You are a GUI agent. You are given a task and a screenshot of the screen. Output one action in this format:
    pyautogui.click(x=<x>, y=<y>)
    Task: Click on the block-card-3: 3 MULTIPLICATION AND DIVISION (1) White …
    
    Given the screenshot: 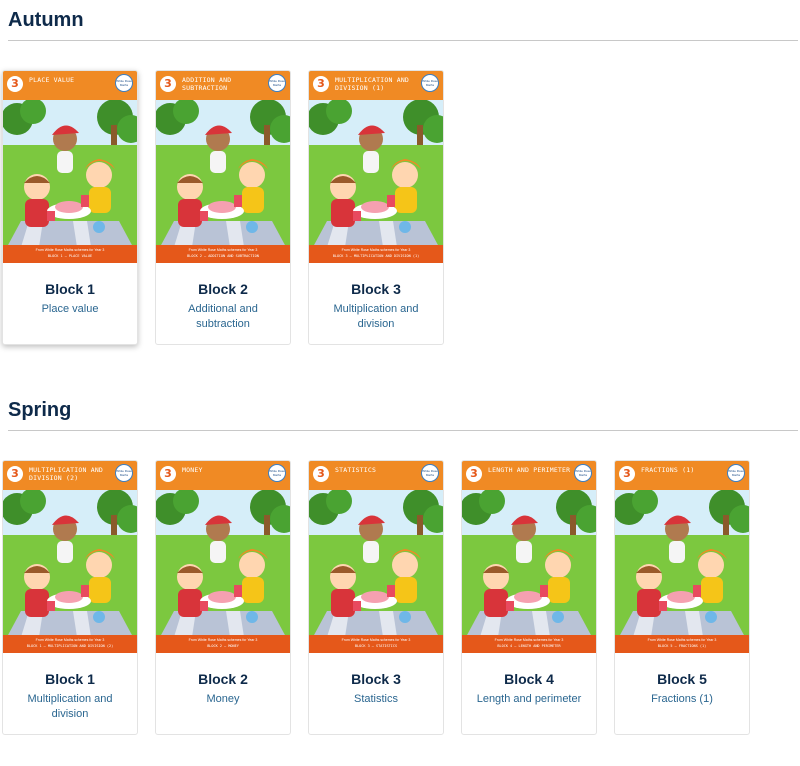 What is the action you would take?
    pyautogui.click(x=376, y=207)
    